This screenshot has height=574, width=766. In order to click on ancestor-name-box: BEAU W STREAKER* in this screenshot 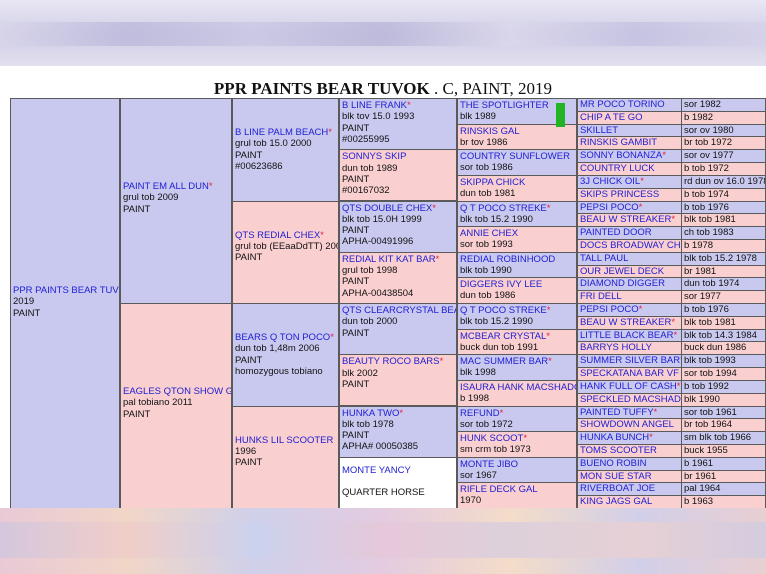, I will do `click(630, 322)`.